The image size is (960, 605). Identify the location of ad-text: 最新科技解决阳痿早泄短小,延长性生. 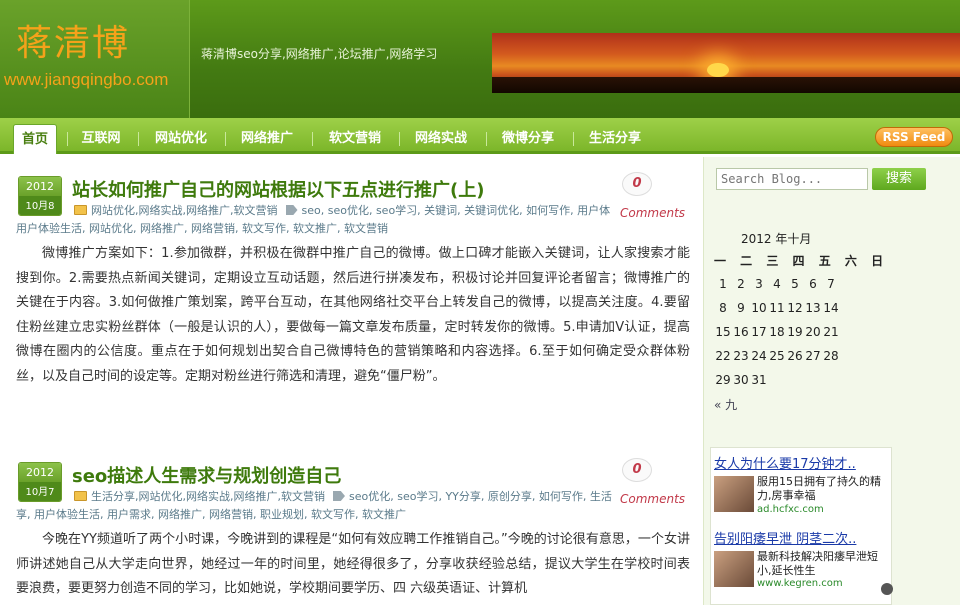
(824, 564).